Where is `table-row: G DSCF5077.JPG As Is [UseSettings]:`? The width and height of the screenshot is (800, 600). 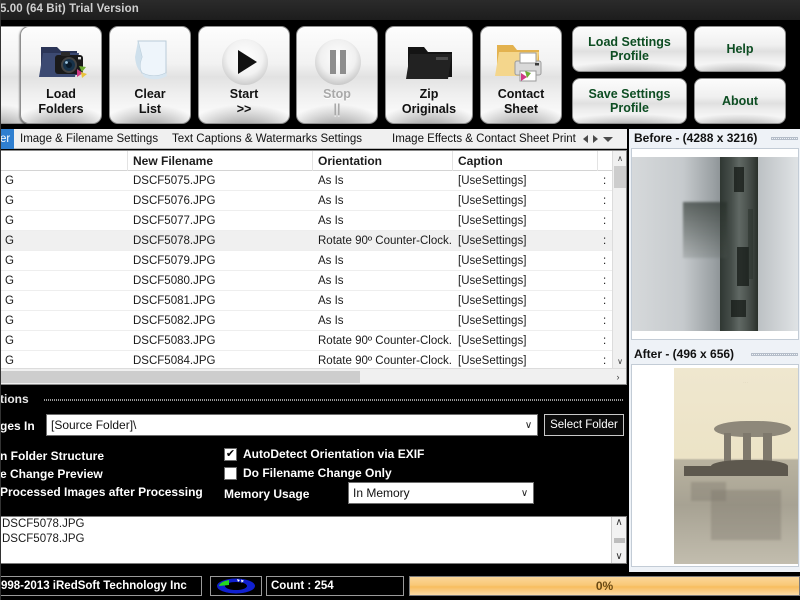 table-row: G DSCF5077.JPG As Is [UseSettings]: is located at coordinates (313, 221).